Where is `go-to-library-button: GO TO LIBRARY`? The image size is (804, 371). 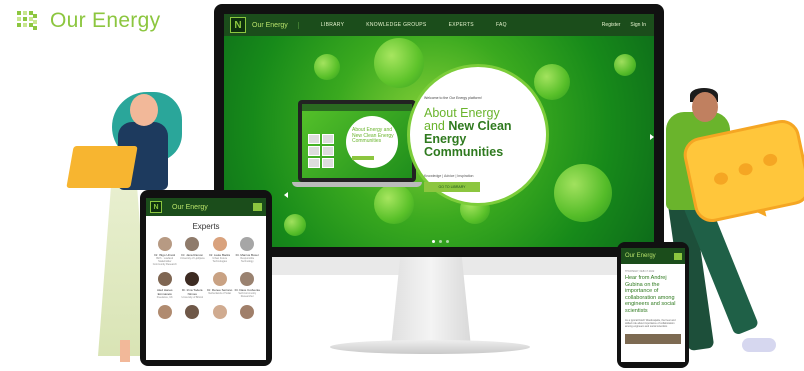
go-to-library-button: GO TO LIBRARY is located at coordinates (452, 187).